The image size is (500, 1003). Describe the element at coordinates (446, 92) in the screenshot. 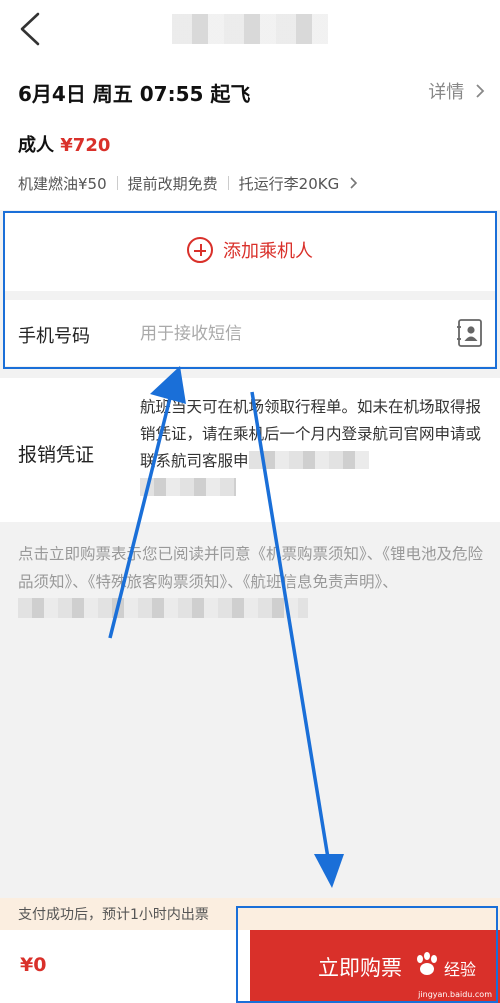

I see `detail-label: 详情` at that location.